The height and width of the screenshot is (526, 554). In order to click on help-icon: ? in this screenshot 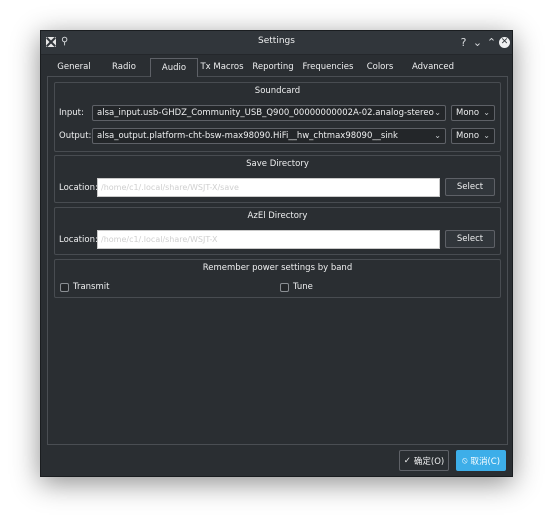, I will do `click(463, 42)`.